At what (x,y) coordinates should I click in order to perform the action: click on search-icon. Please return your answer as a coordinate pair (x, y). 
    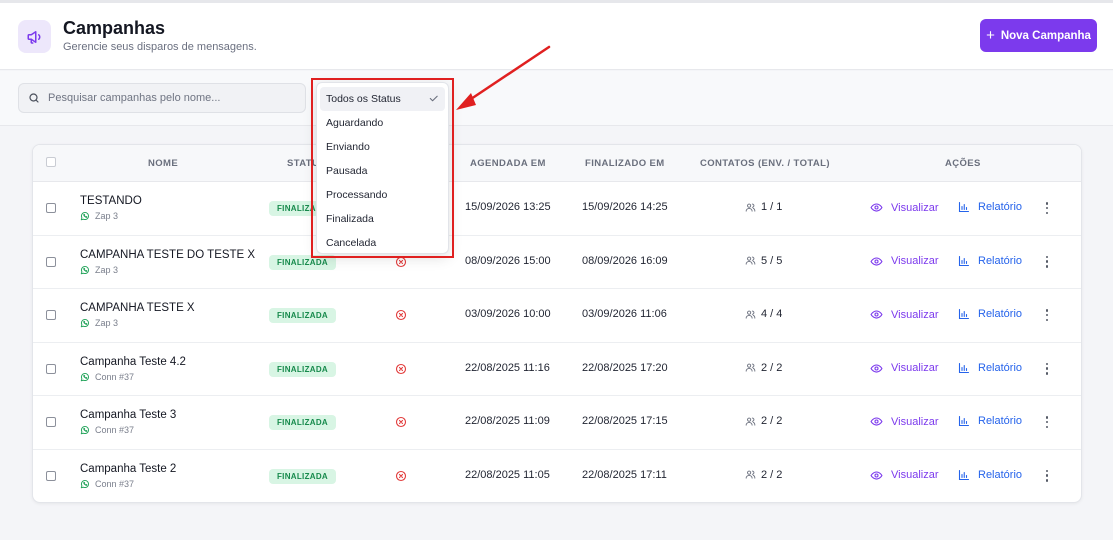
    Looking at the image, I should click on (34, 98).